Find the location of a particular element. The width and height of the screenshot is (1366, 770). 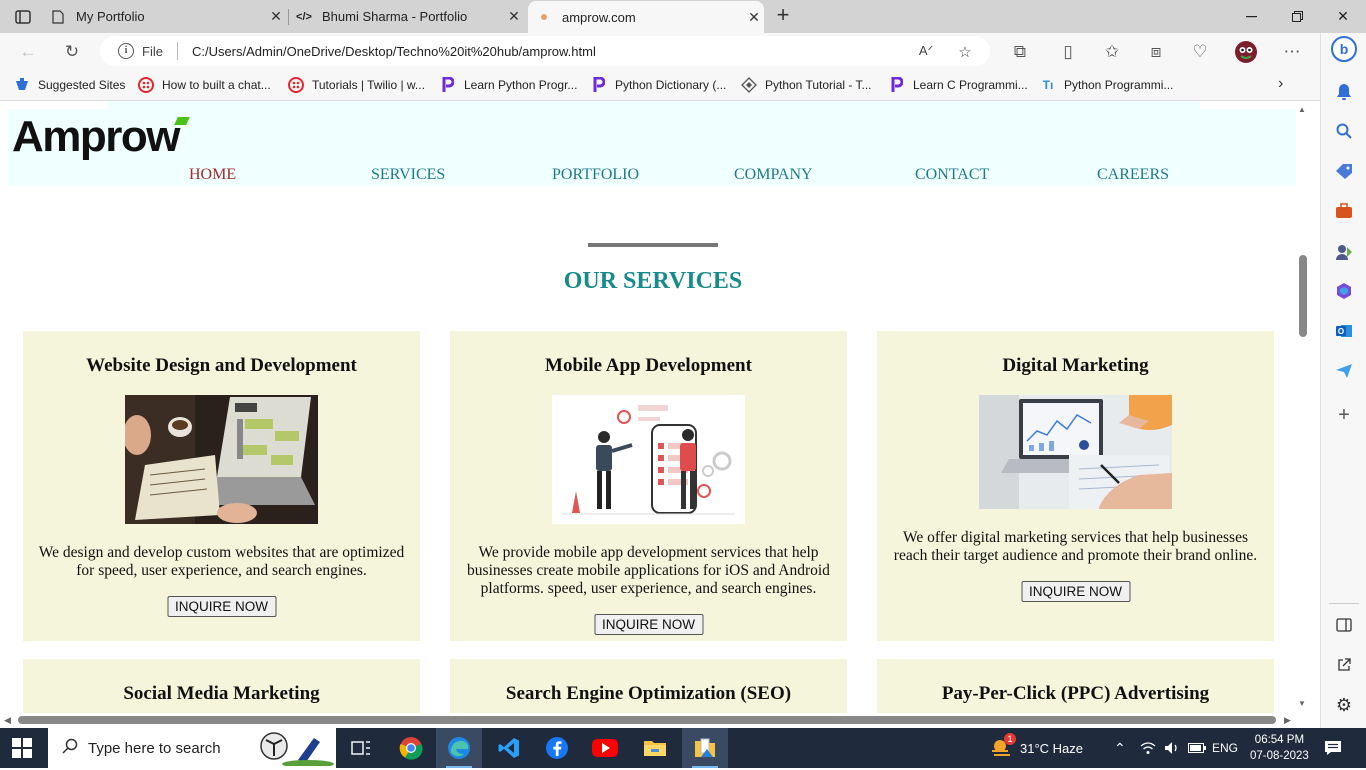

favorite-suggested-sites: Suggested Sites is located at coordinates (69, 85).